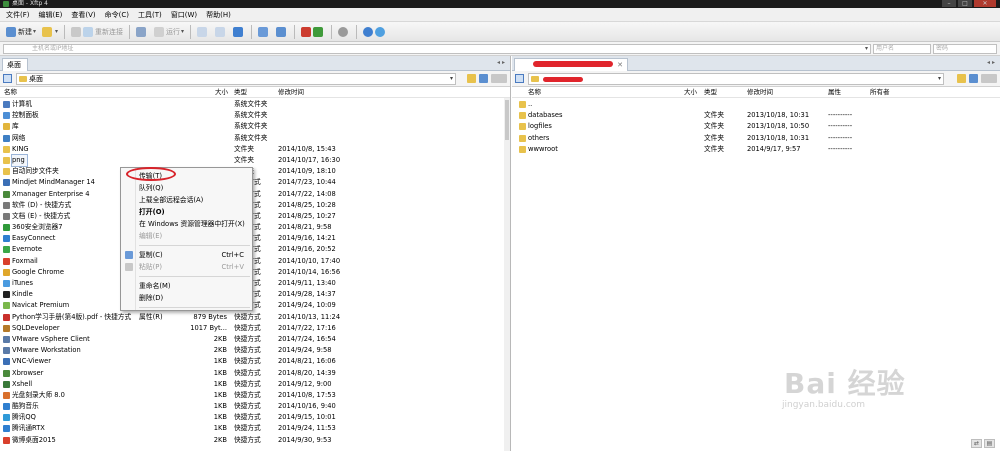 This screenshot has width=1000, height=451. I want to click on col-owner: 所有者, so click(880, 92).